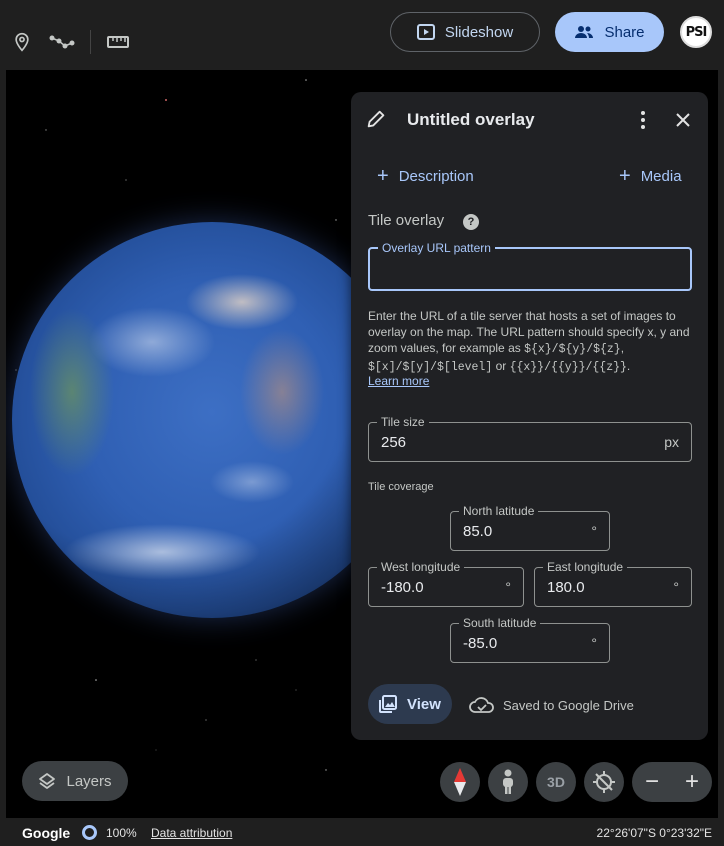  Describe the element at coordinates (121, 833) in the screenshot. I see `zoom-percent: 100%` at that location.